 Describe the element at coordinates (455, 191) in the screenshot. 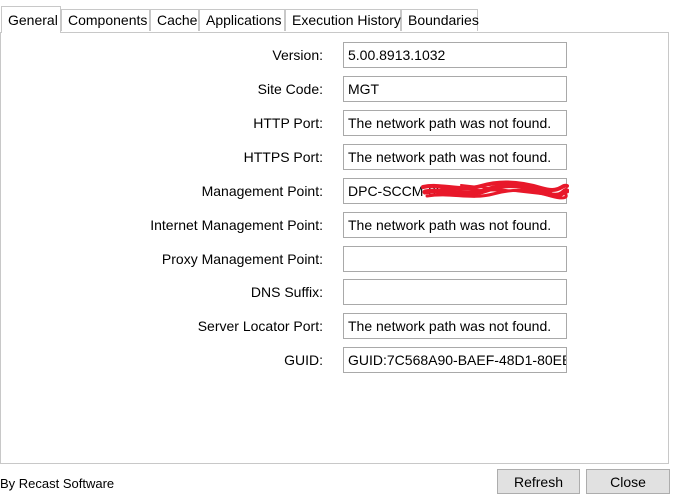

I see `management-point-field: DPC-SCCM-03` at that location.